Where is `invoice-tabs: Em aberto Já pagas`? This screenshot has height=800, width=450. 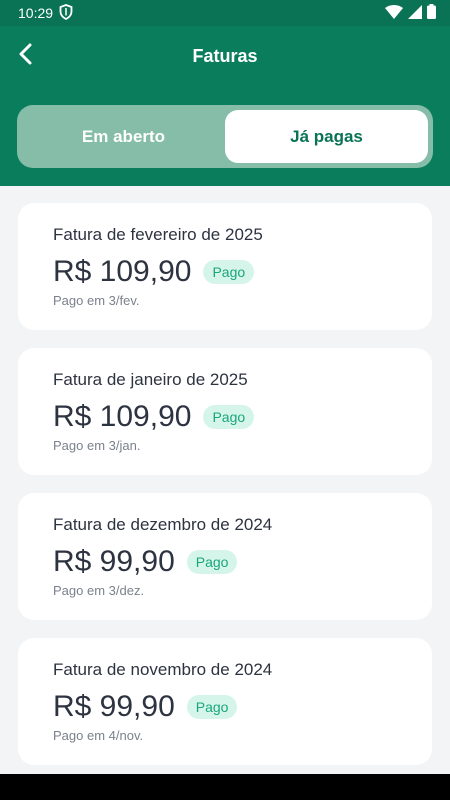 invoice-tabs: Em aberto Já pagas is located at coordinates (225, 136).